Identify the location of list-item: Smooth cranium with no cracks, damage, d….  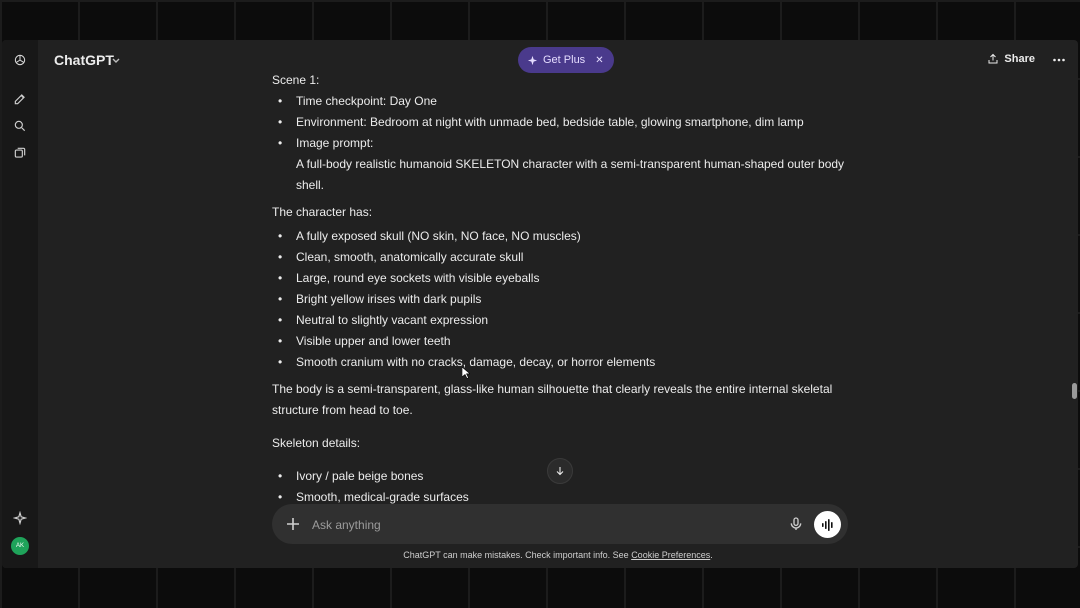
(562, 362).